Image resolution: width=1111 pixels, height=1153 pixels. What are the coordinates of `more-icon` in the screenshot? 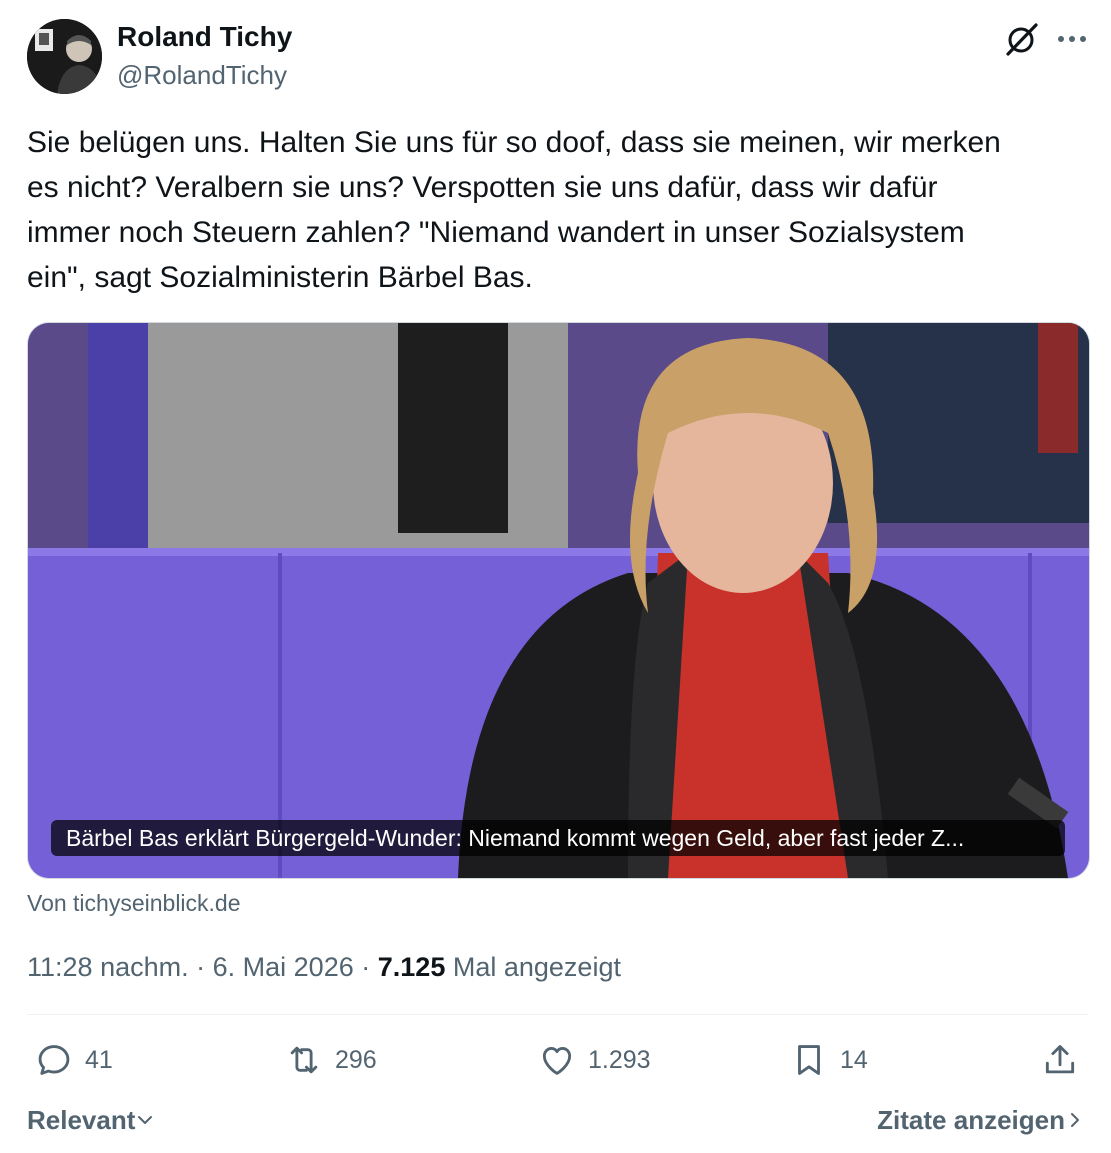 It's located at (1072, 39).